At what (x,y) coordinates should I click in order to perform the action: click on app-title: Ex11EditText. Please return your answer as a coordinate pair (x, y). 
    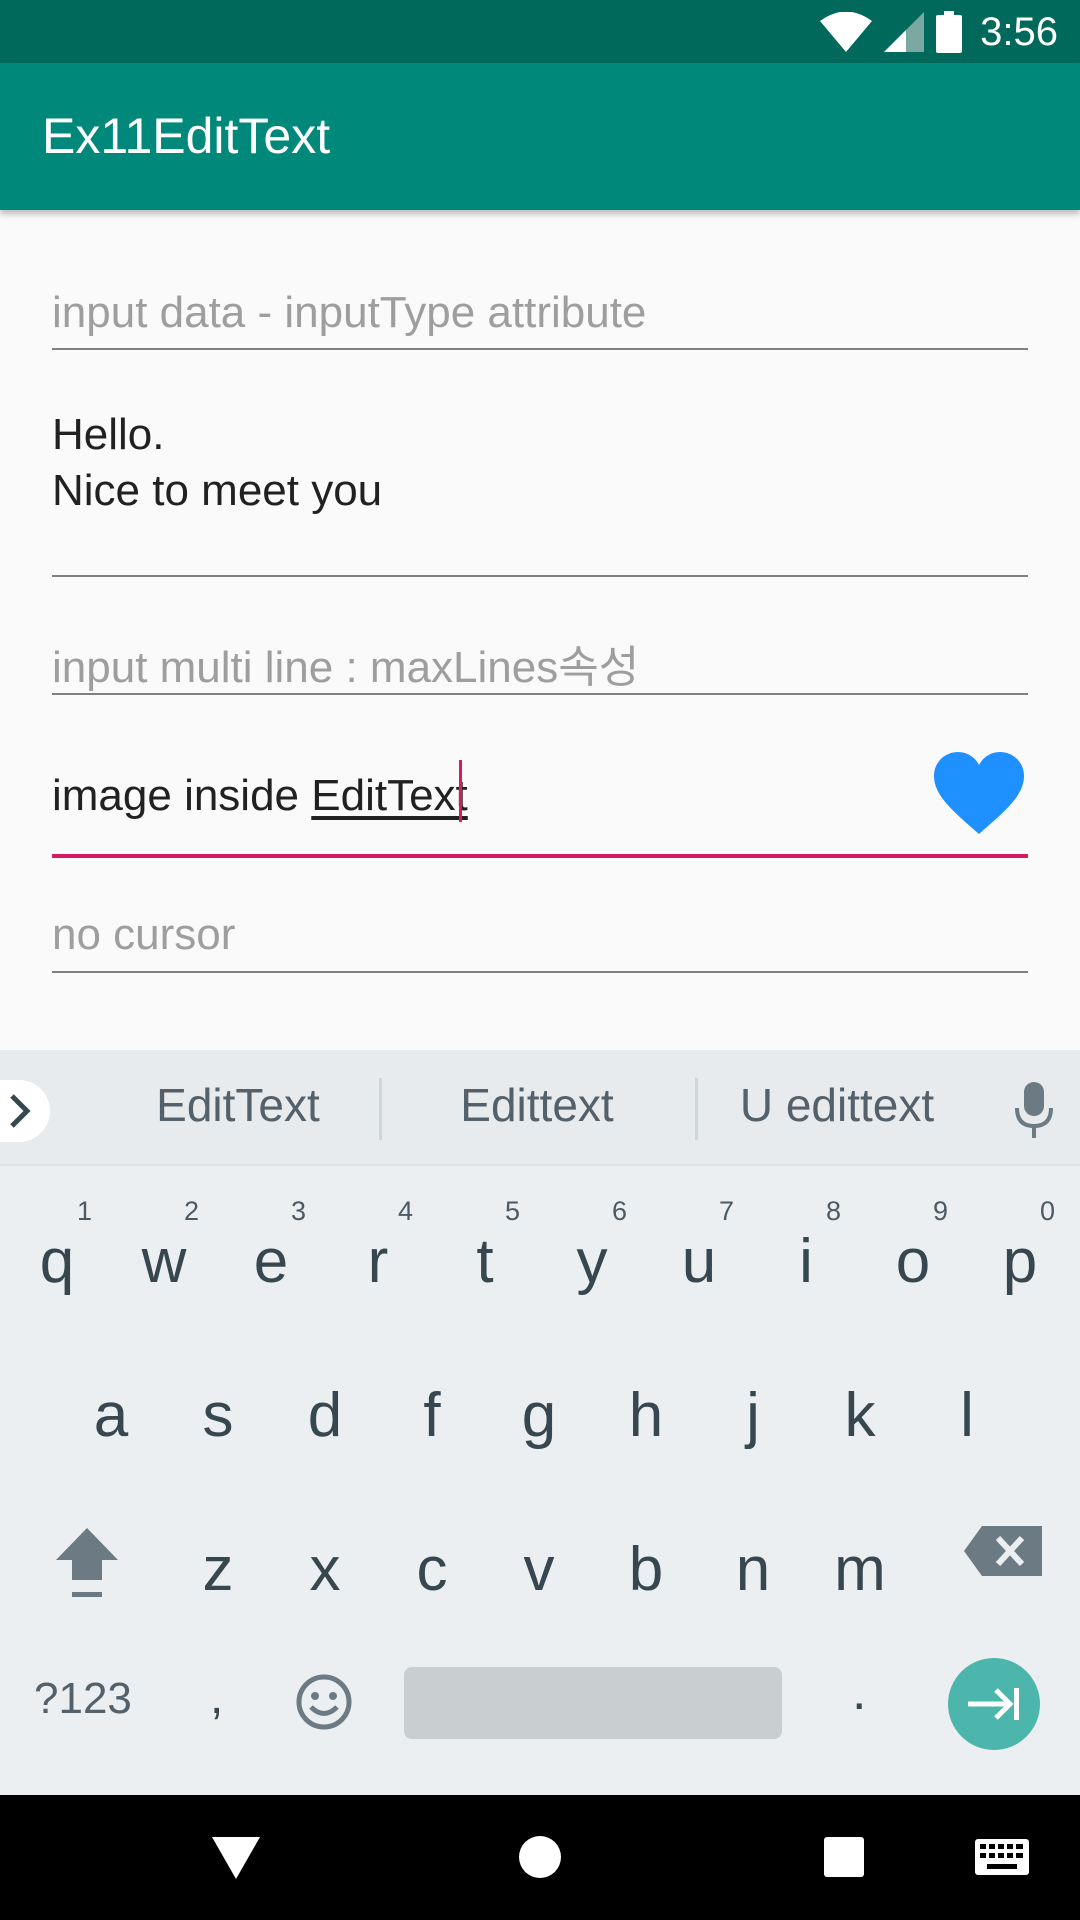
    Looking at the image, I should click on (186, 136).